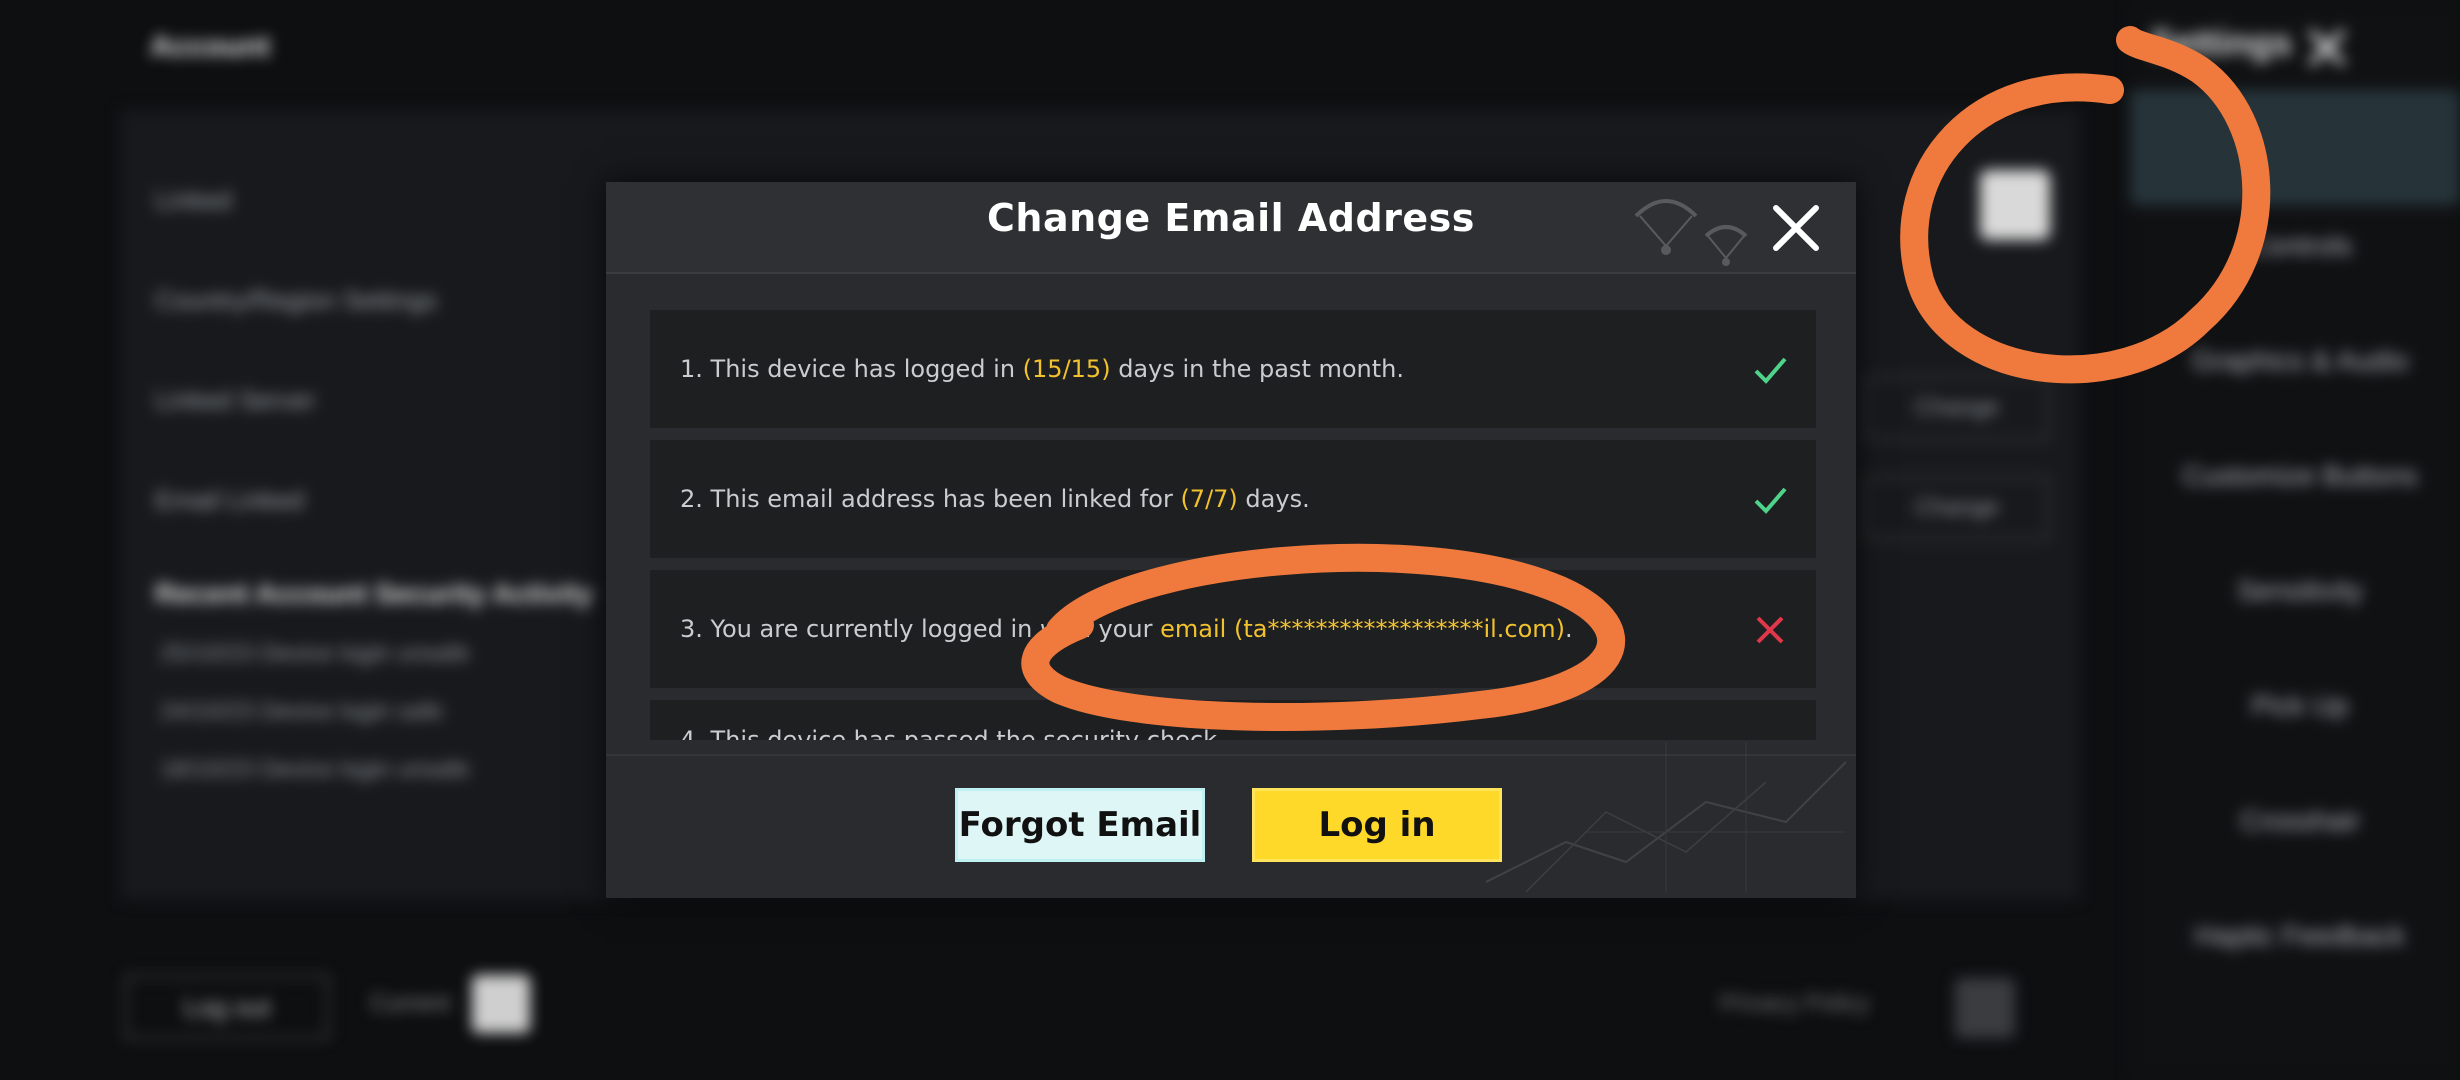  I want to click on current-label: Current, so click(410, 1003).